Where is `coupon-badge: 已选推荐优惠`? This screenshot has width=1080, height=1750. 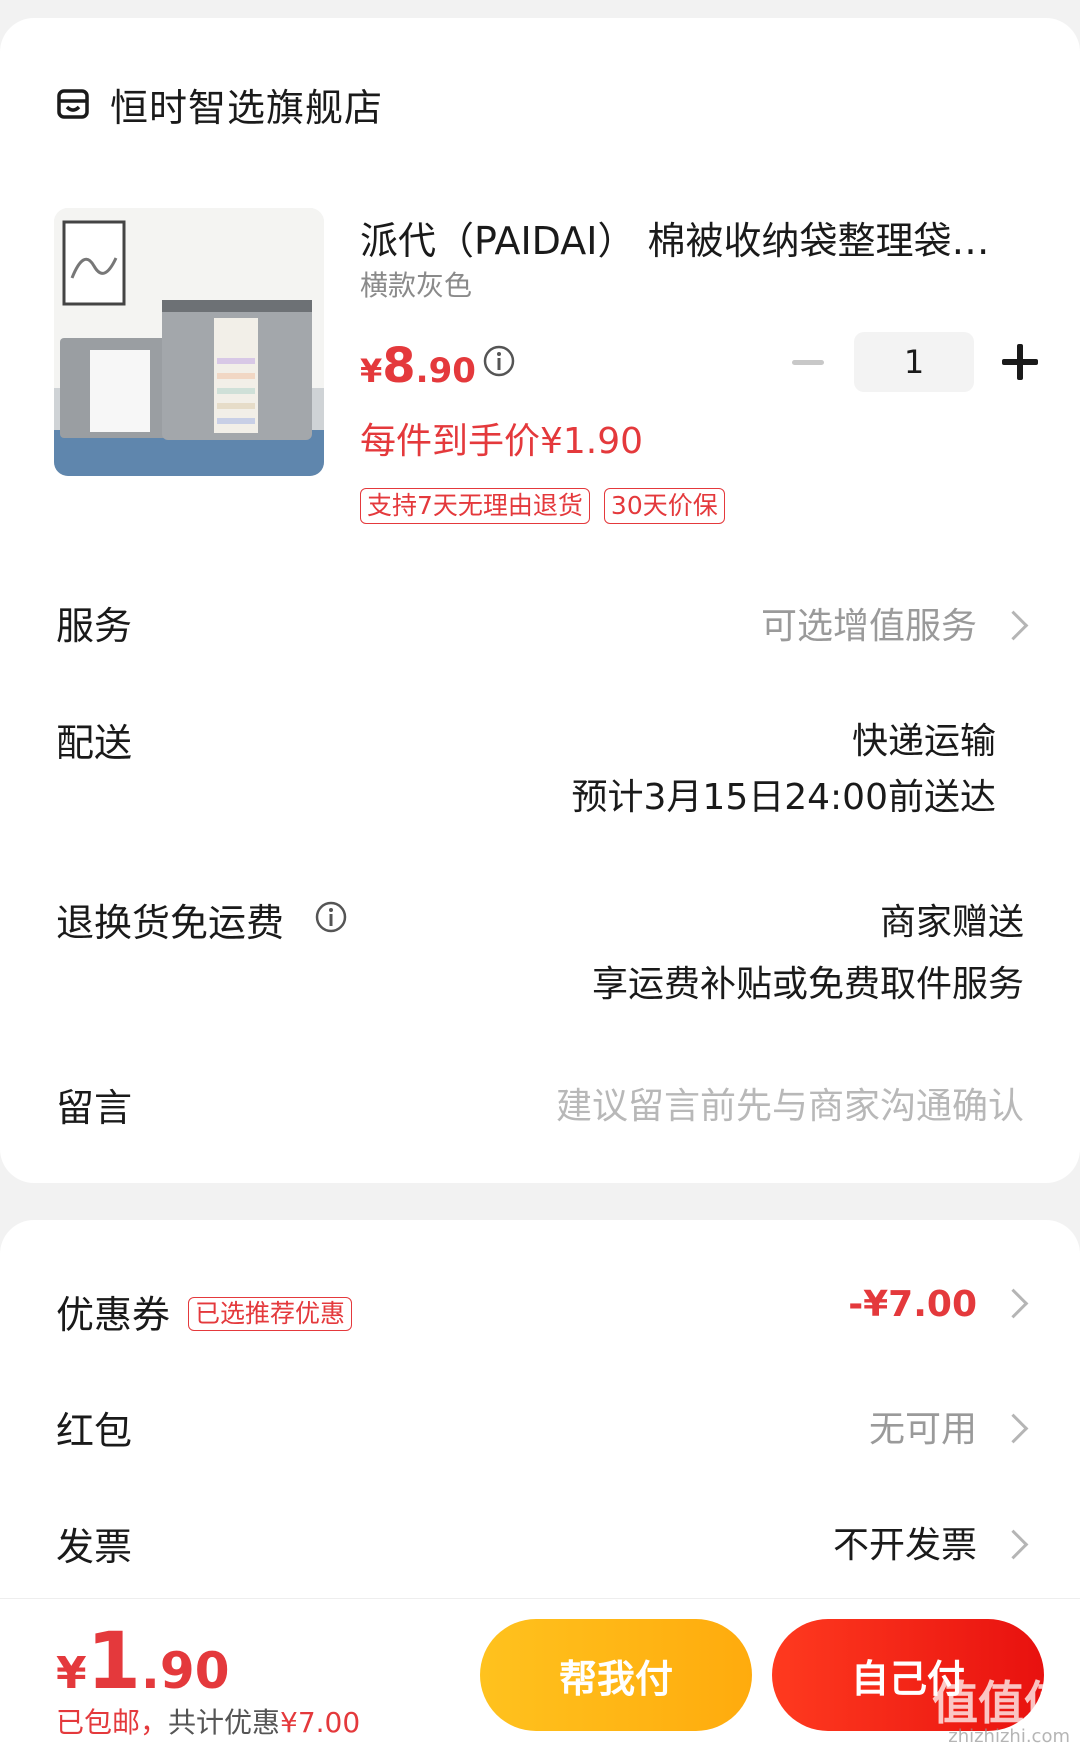 coupon-badge: 已选推荐优惠 is located at coordinates (270, 1313).